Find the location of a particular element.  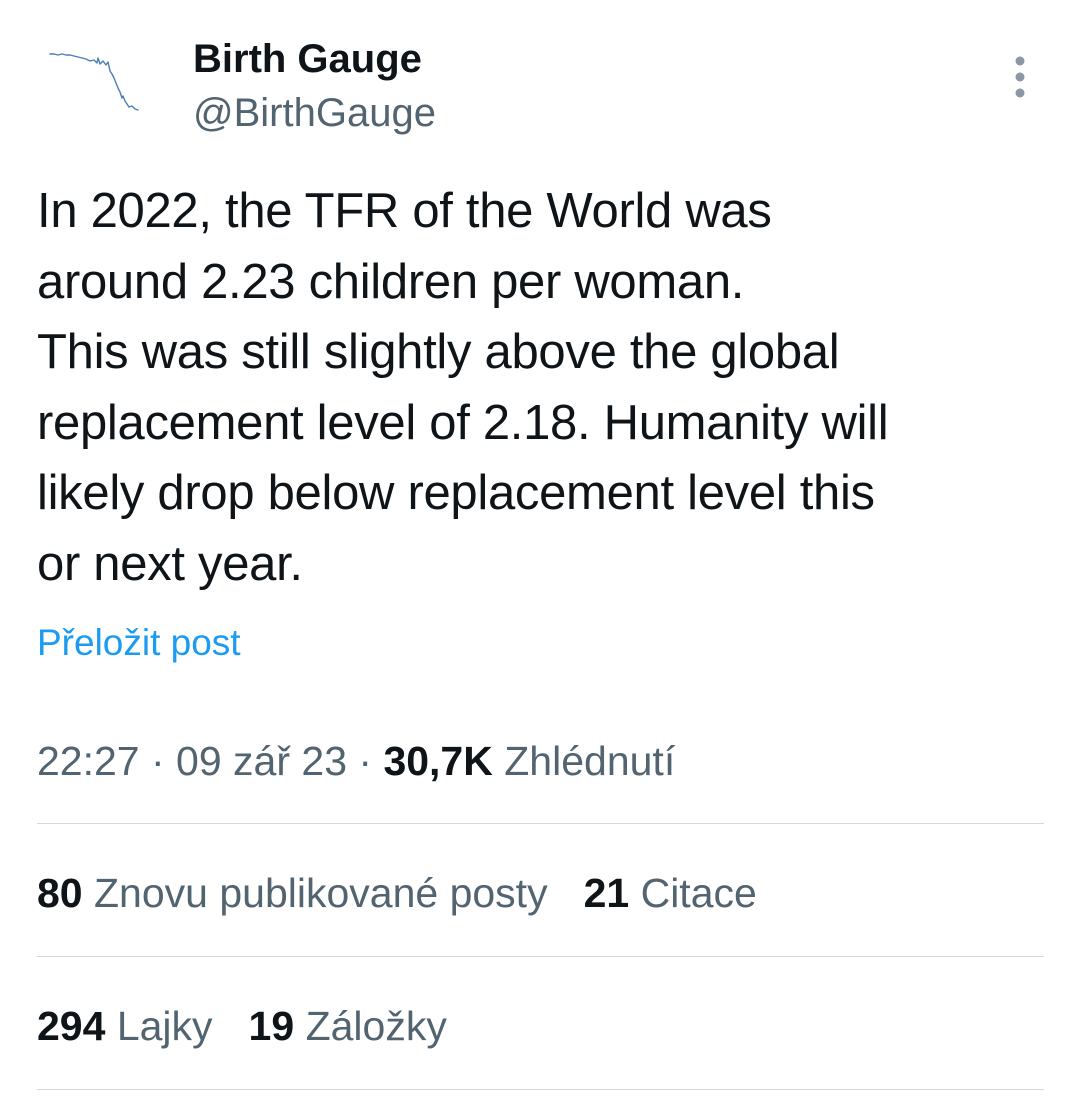

bookmarks-stat: 19 Záložky is located at coordinates (348, 1026).